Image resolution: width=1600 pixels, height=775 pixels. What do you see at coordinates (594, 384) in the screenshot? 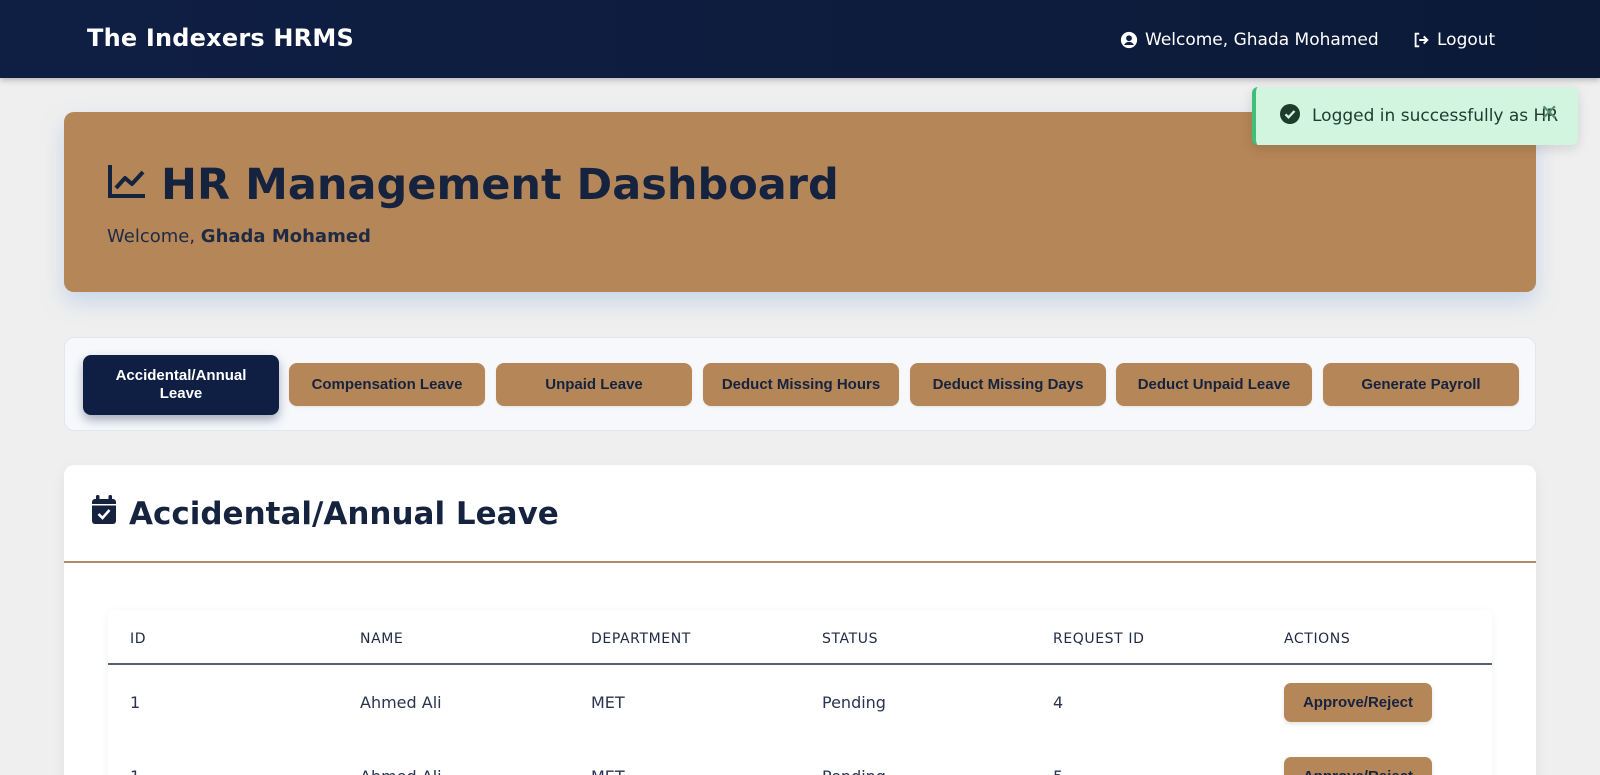
I see `tab-unpaid-leave: Unpaid Leave` at bounding box center [594, 384].